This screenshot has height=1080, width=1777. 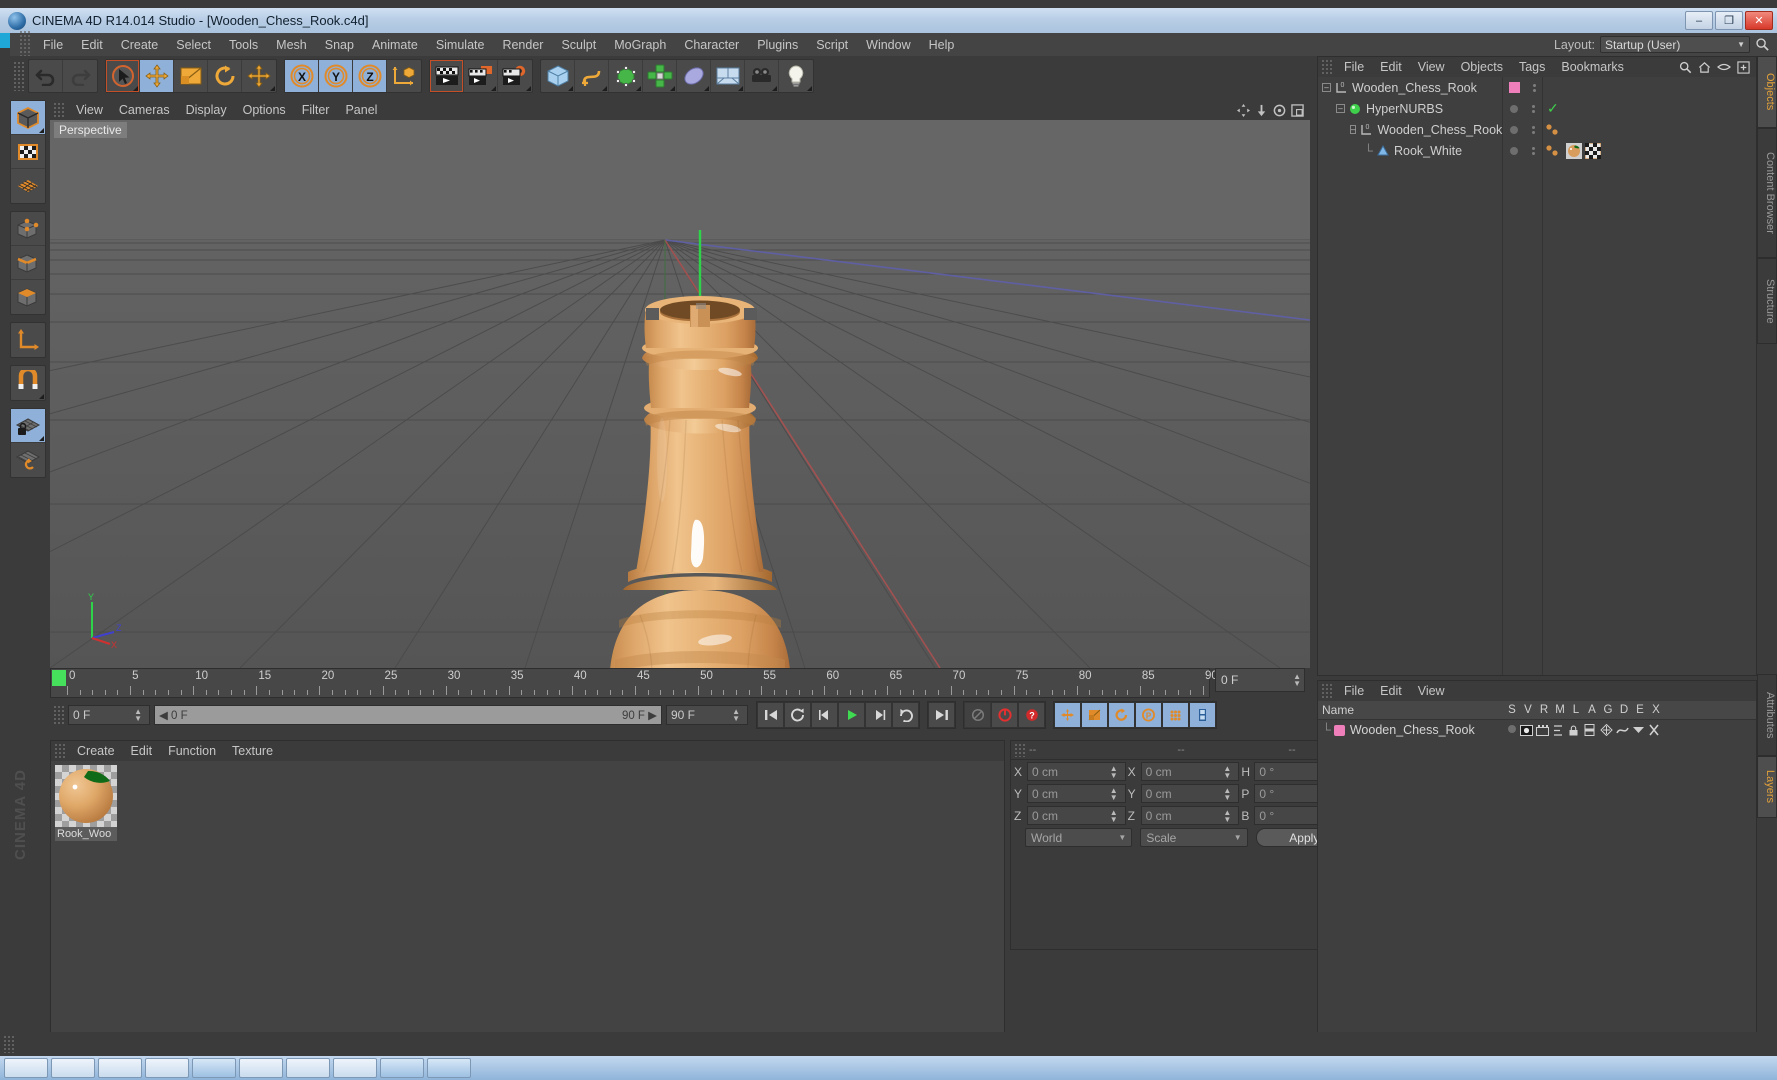 I want to click on viewport-grip, so click(x=59, y=110).